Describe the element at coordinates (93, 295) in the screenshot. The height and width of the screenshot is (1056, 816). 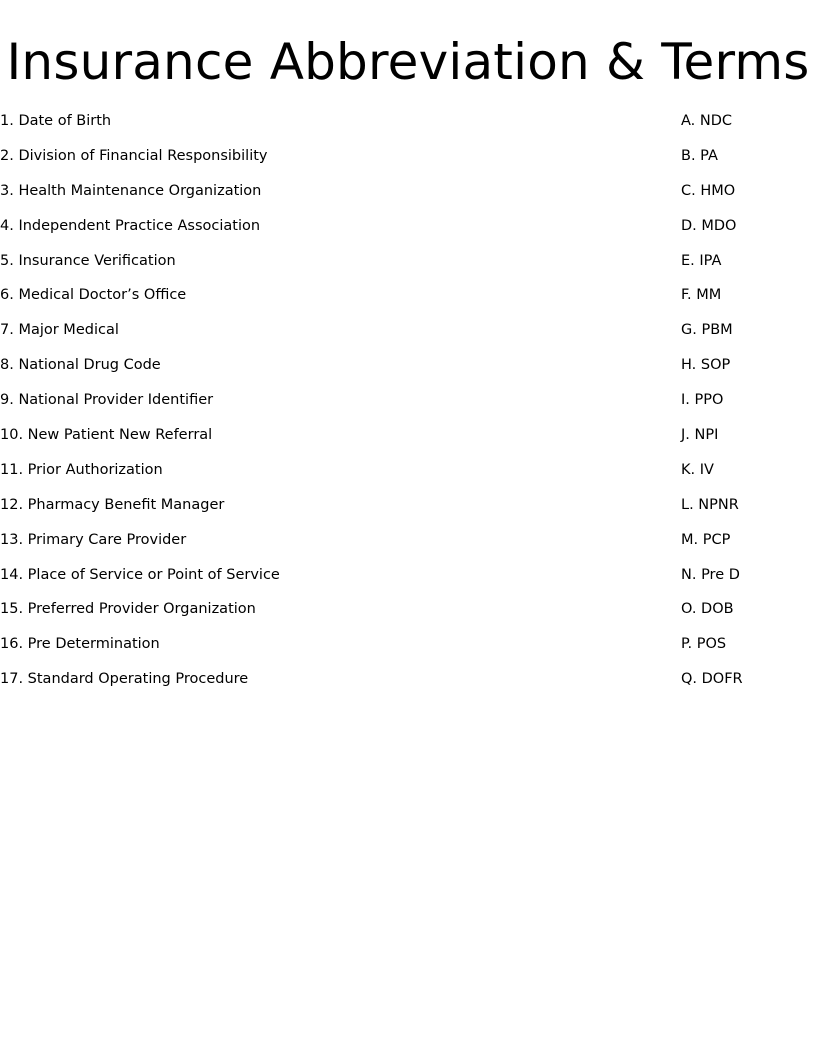
I see `term-item: 6. Medical Doctor’s Office` at that location.